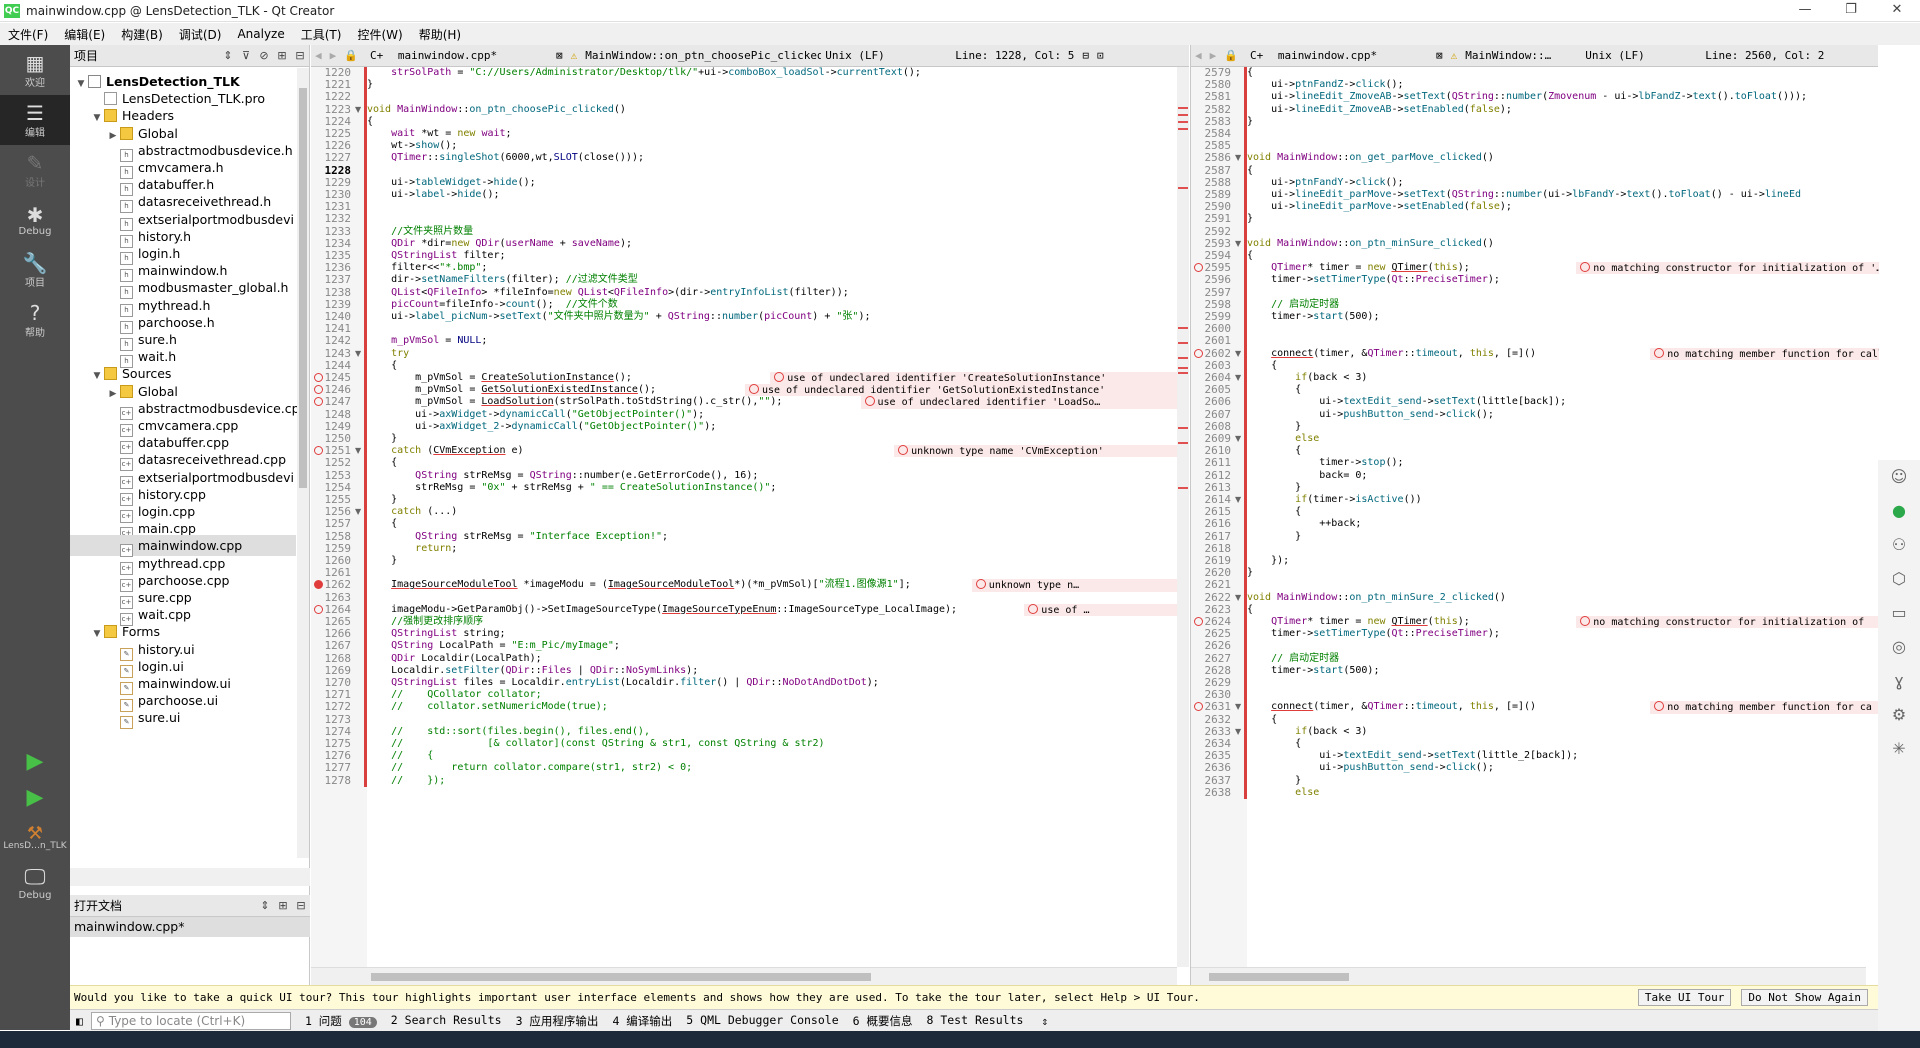  I want to click on code-line: timer->start(500);, so click(1313, 316).